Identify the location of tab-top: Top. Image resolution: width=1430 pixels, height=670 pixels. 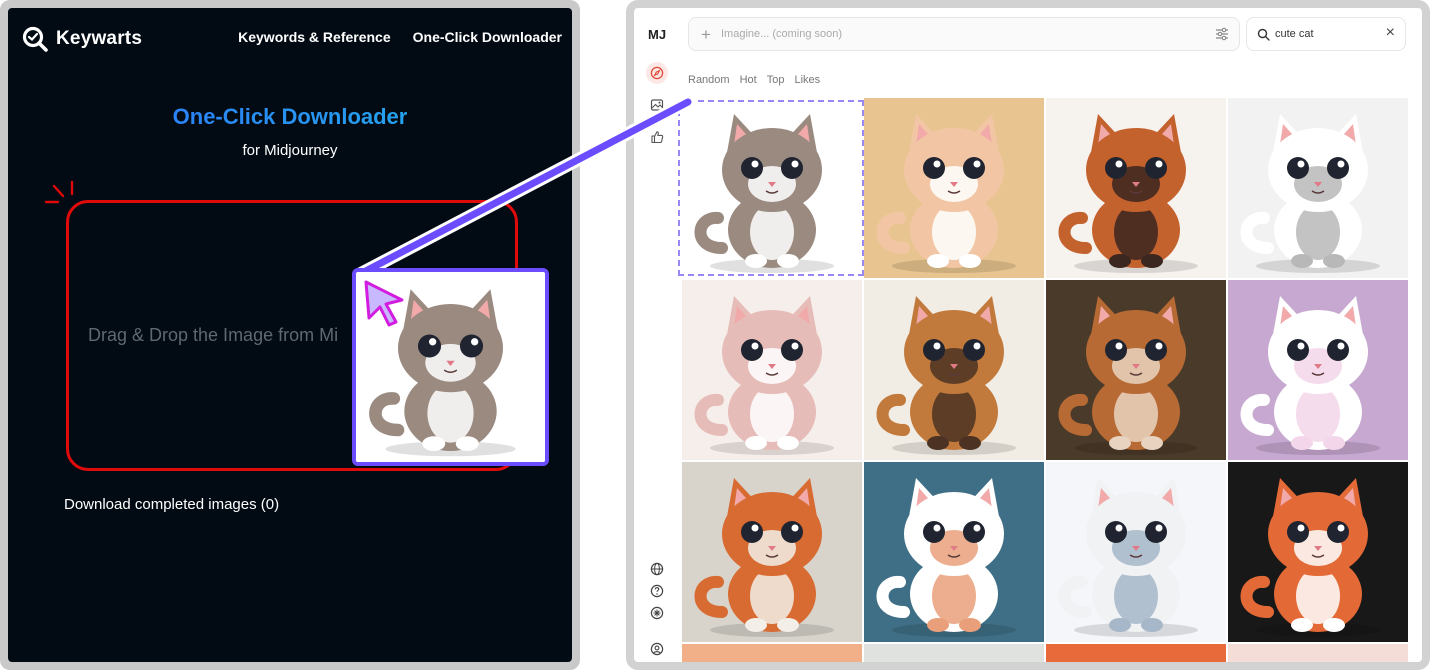
(776, 80).